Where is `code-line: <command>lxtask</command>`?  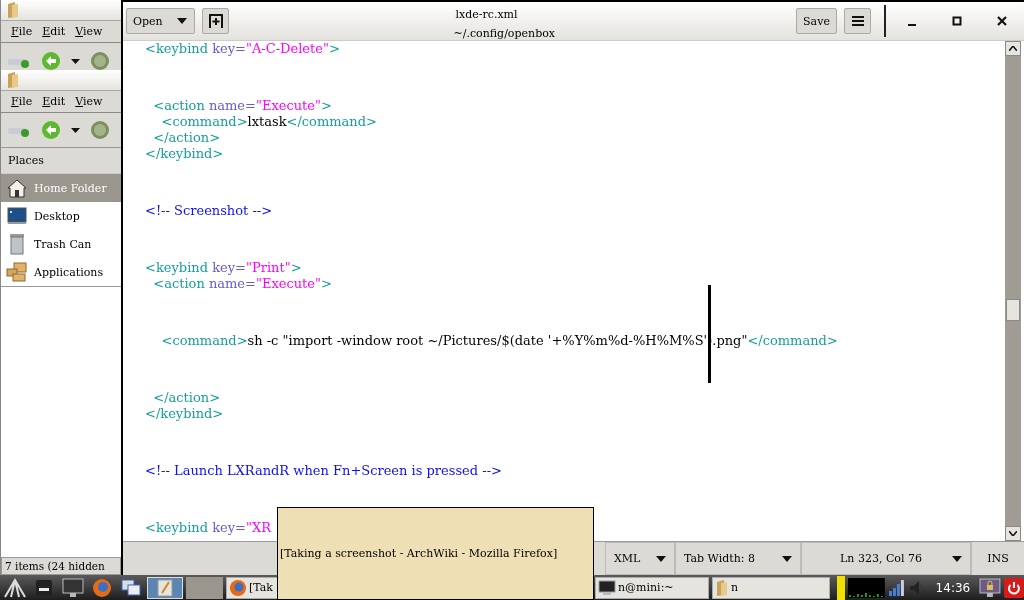
code-line: <command>lxtask</command> is located at coordinates (269, 122).